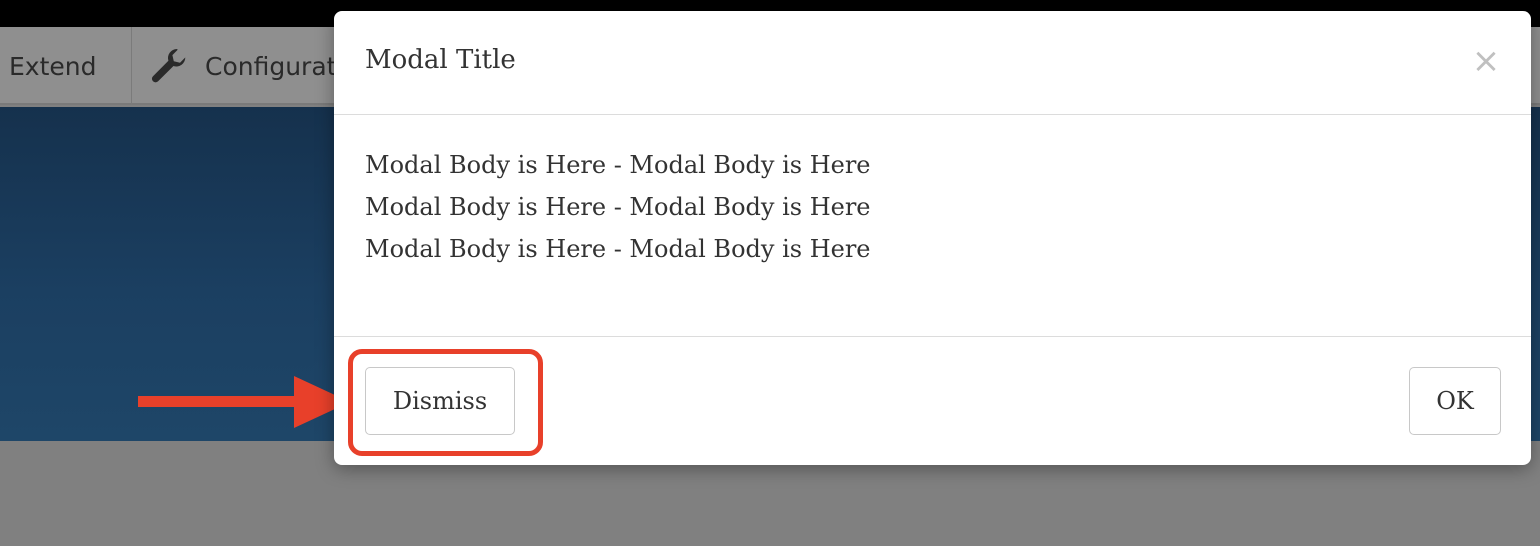  Describe the element at coordinates (271, 66) in the screenshot. I see `toolbar-item-label: Configurat` at that location.